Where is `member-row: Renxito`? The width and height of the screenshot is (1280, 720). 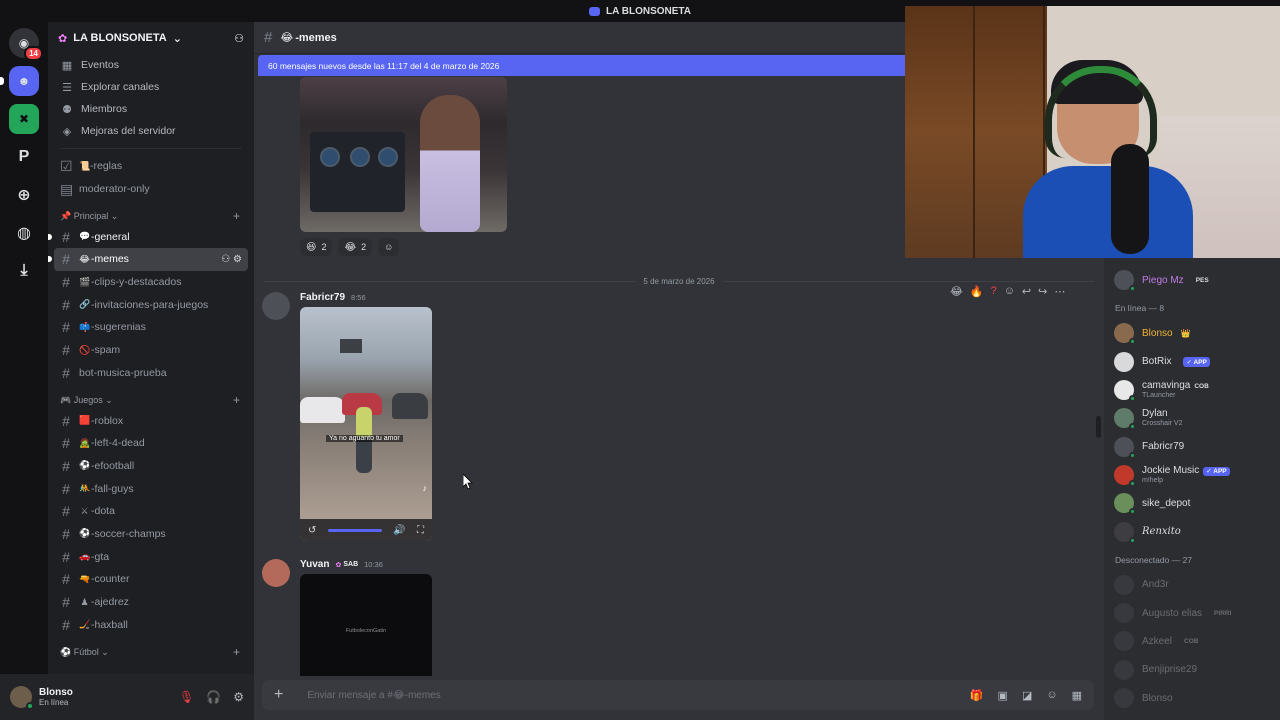 member-row: Renxito is located at coordinates (1197, 531).